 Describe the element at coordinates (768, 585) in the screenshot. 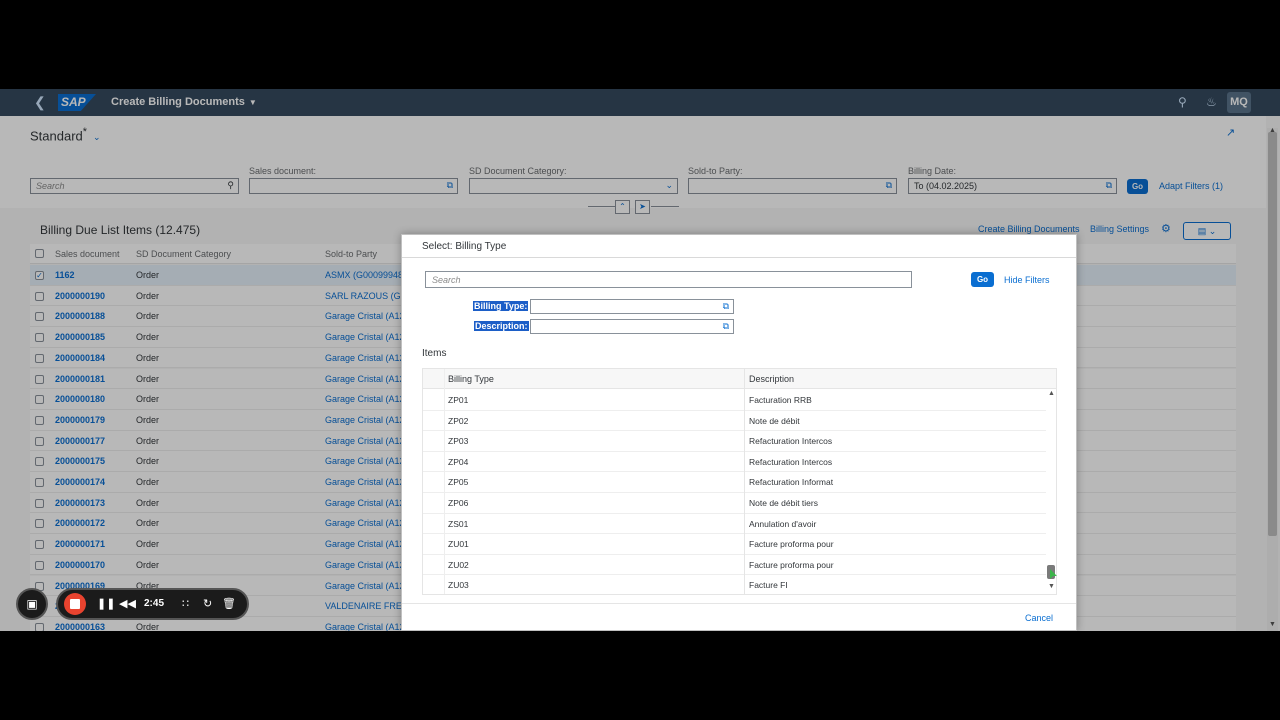

I see `billing-type-description: Facture FI` at that location.